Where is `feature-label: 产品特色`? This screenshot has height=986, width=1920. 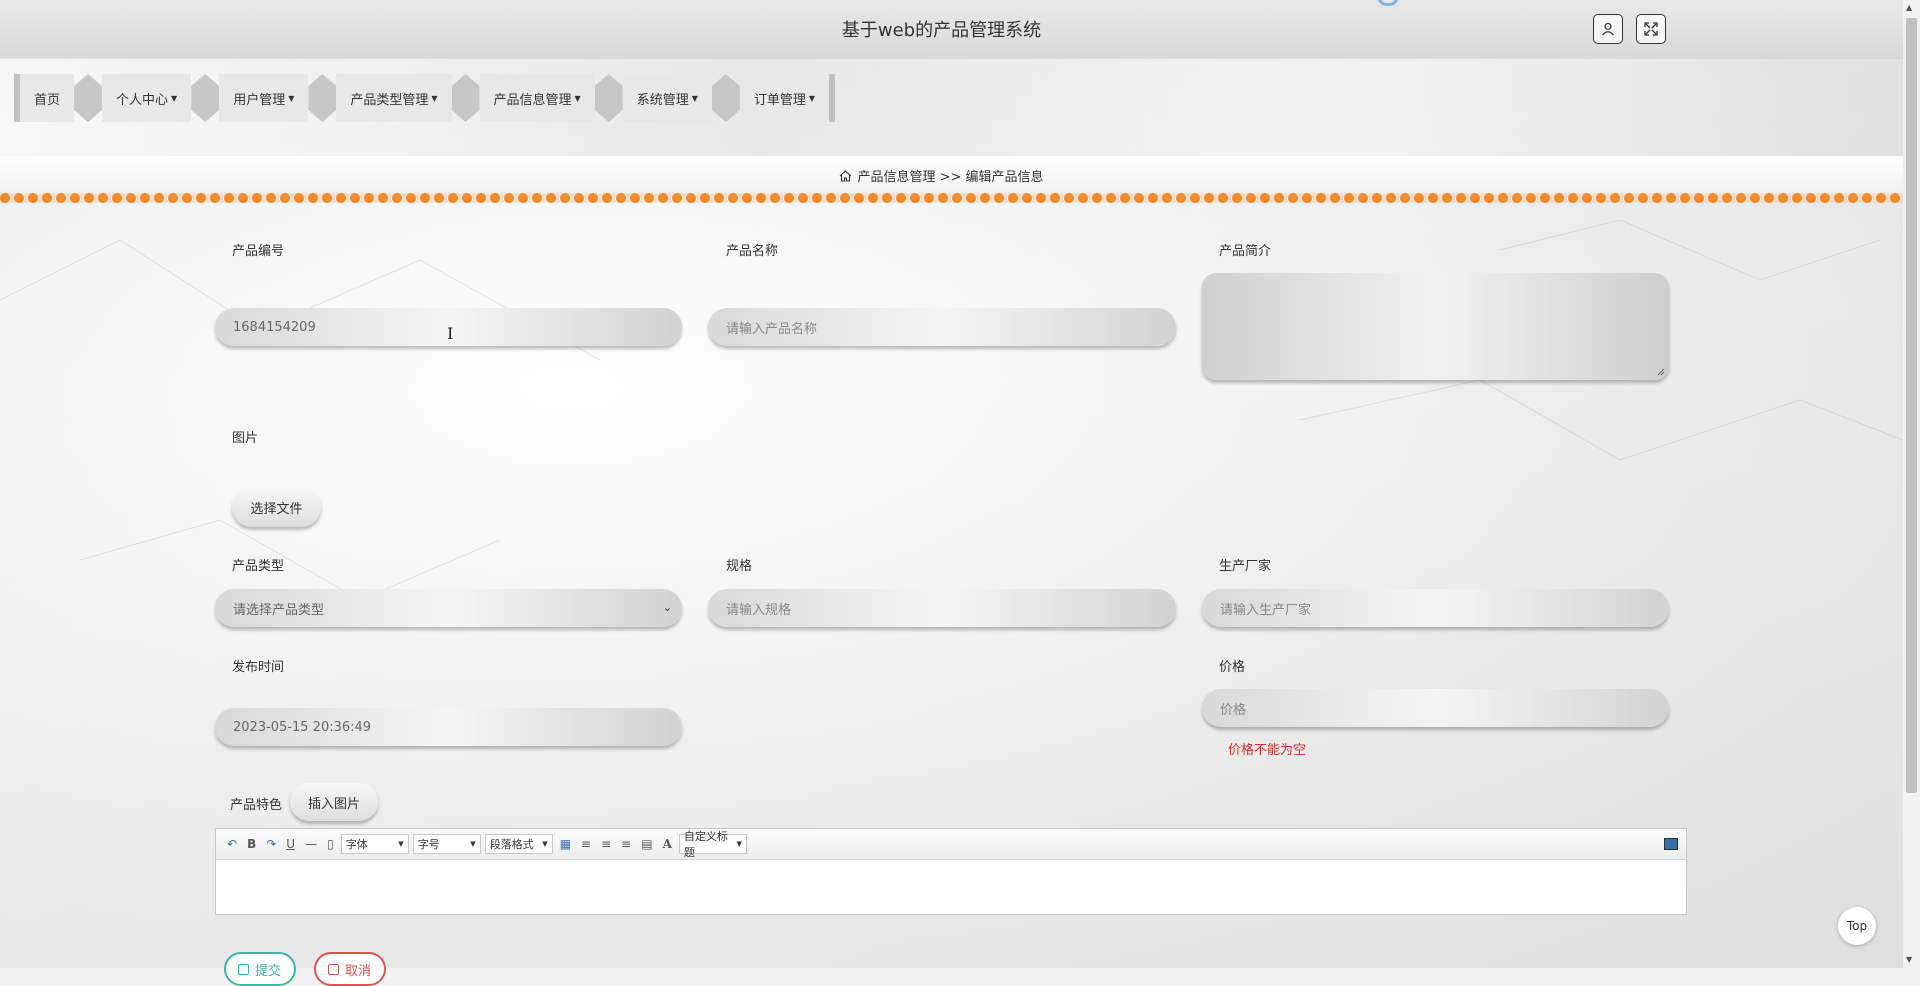
feature-label: 产品特色 is located at coordinates (256, 805).